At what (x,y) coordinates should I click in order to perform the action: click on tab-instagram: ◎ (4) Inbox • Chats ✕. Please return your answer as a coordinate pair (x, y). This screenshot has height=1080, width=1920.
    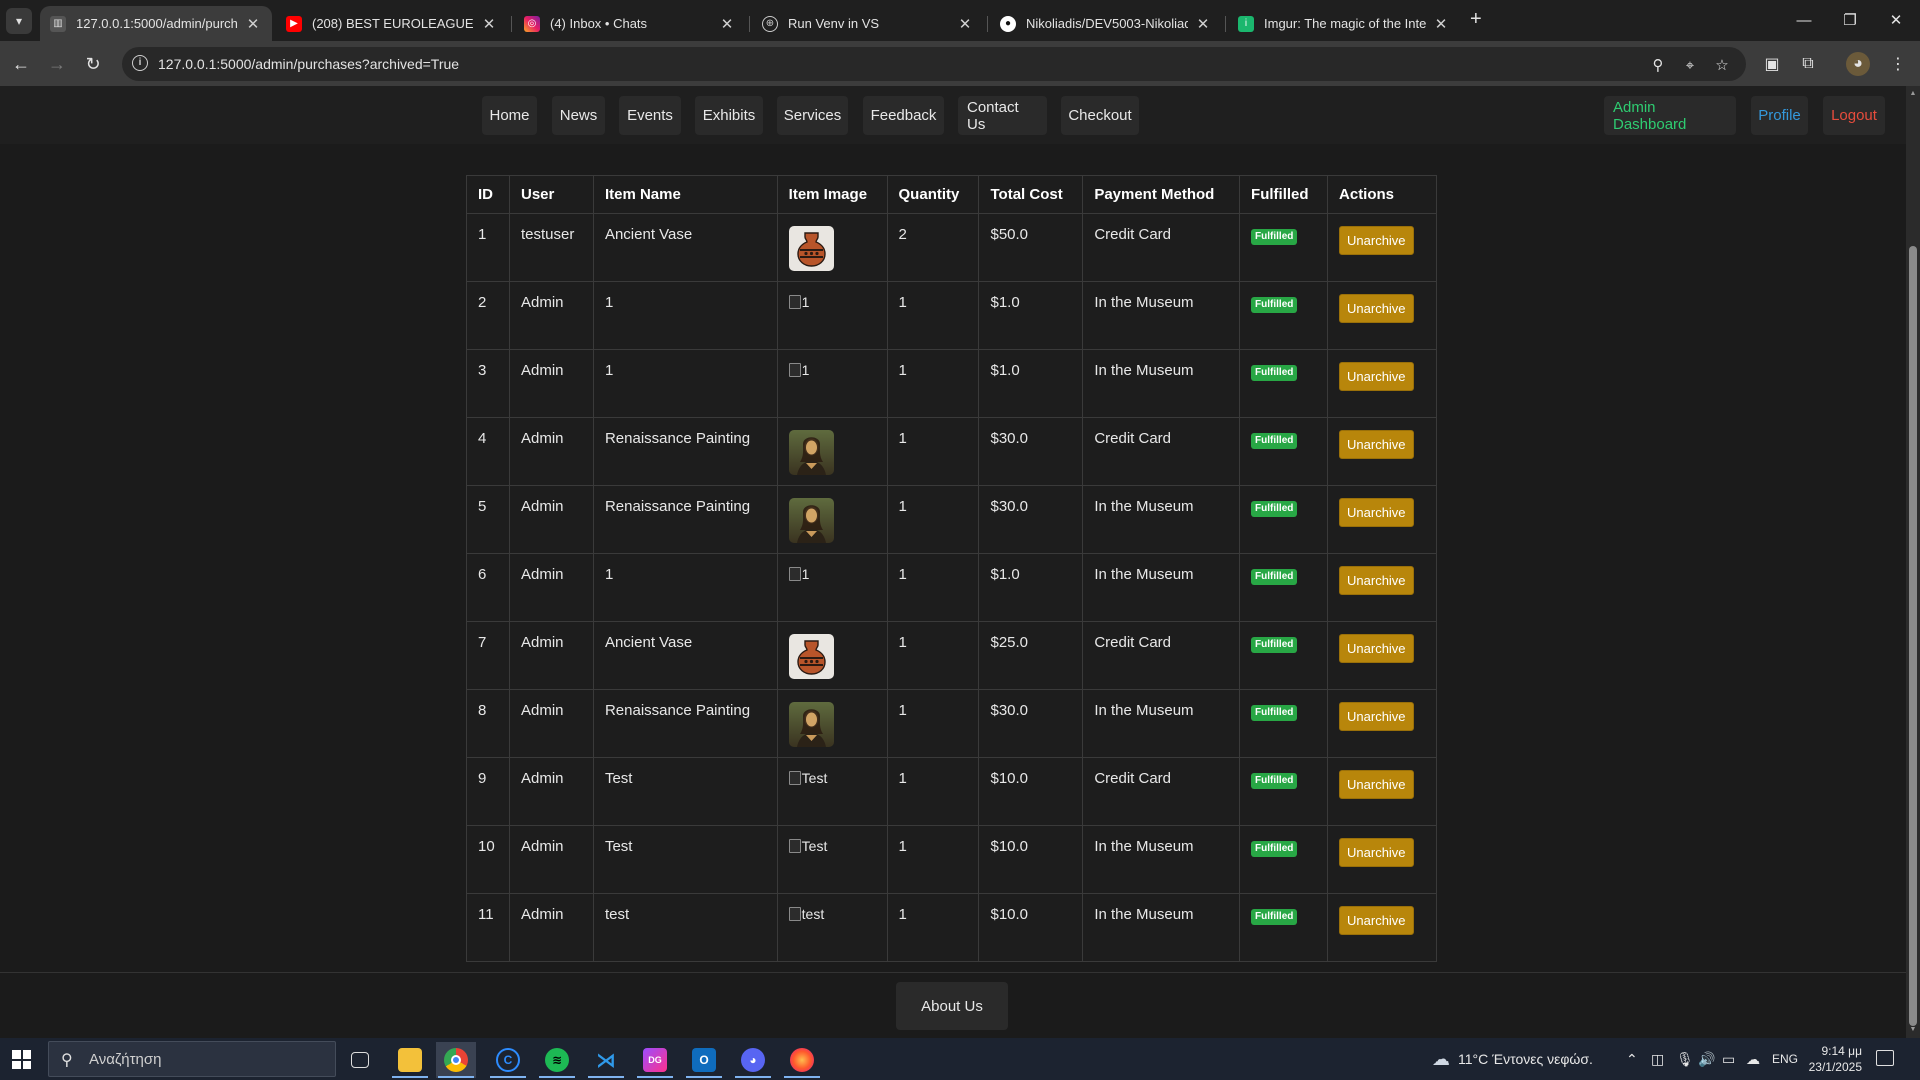
    Looking at the image, I should click on (630, 23).